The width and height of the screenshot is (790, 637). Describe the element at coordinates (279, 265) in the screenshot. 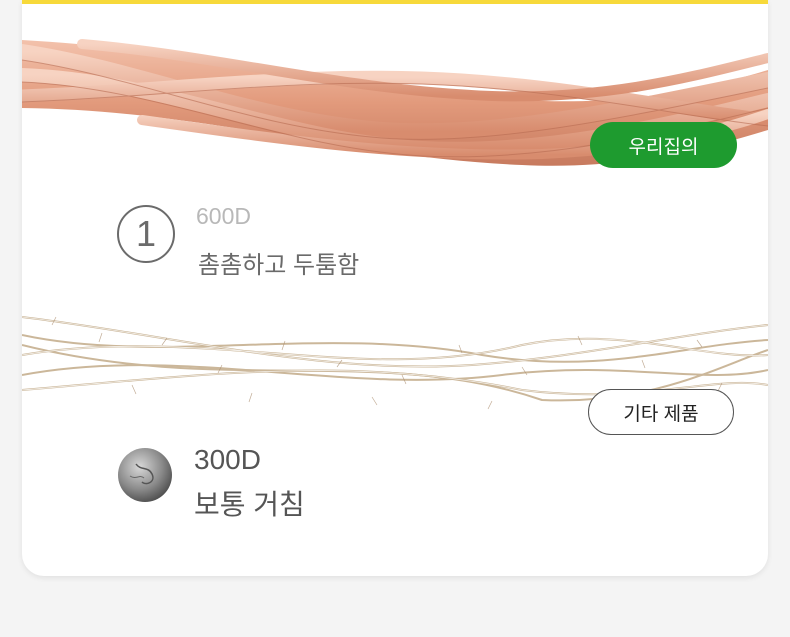

I see `ours-description: 촘촘하고 두툼함` at that location.